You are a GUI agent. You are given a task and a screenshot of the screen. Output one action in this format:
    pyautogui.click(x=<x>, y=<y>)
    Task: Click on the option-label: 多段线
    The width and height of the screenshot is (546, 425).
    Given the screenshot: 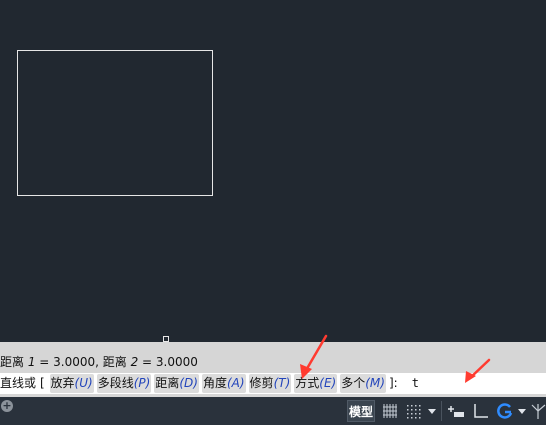 What is the action you would take?
    pyautogui.click(x=115, y=383)
    